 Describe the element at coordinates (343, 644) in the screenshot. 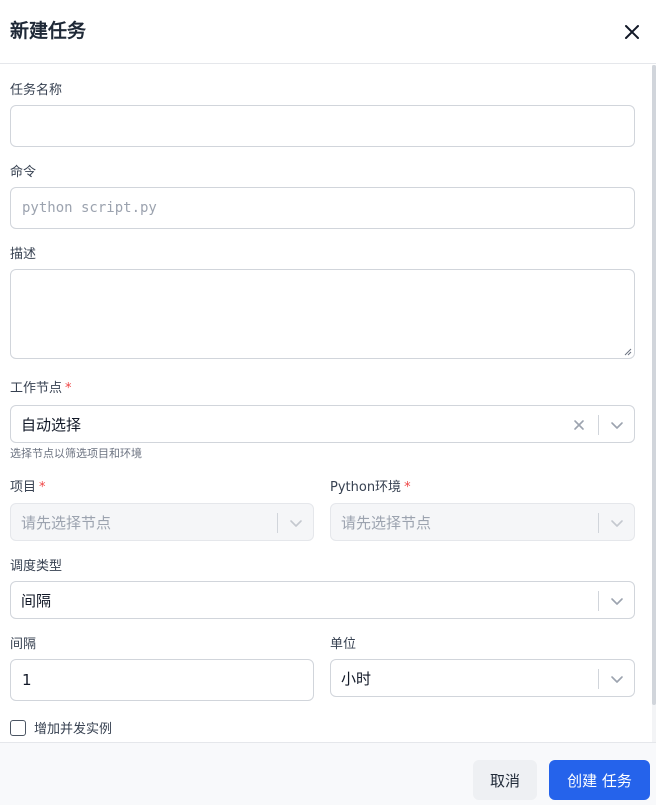

I see `unit-label: 单位` at that location.